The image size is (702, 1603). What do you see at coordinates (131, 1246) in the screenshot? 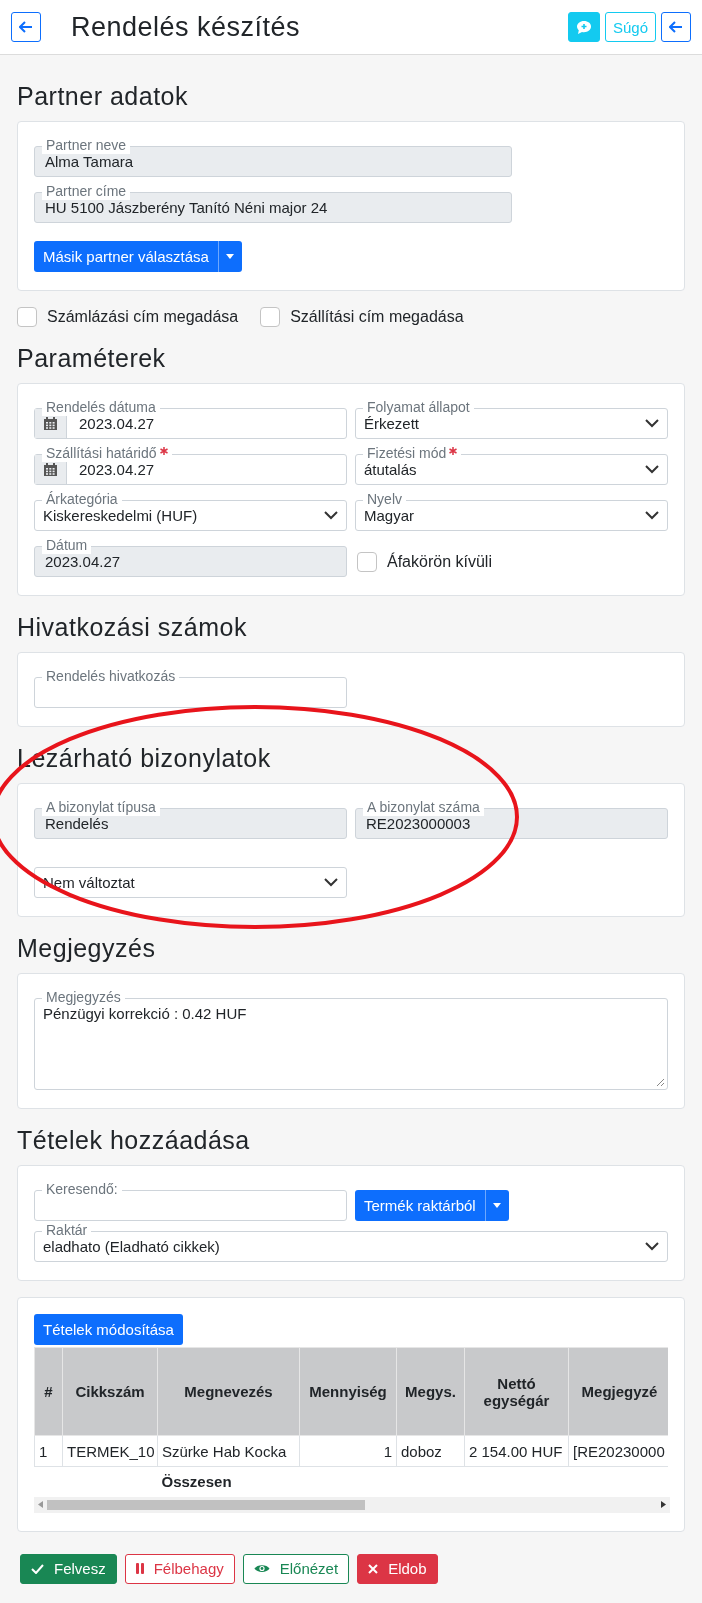
I see `field-value: eladhato (Eladható cikkek)` at bounding box center [131, 1246].